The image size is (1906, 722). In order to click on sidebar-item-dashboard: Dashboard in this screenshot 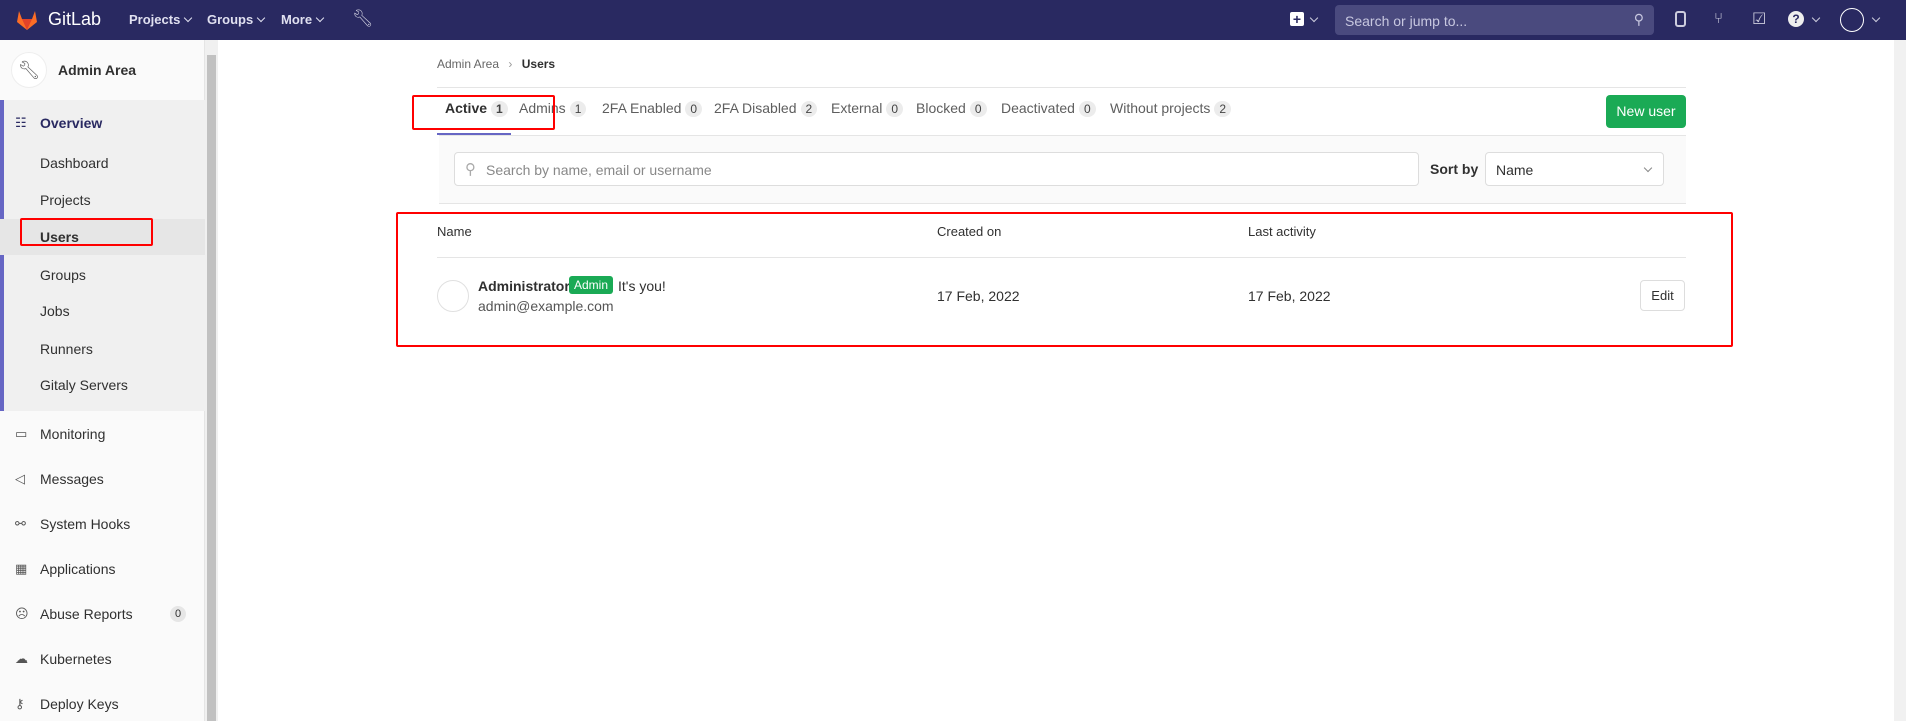, I will do `click(102, 163)`.